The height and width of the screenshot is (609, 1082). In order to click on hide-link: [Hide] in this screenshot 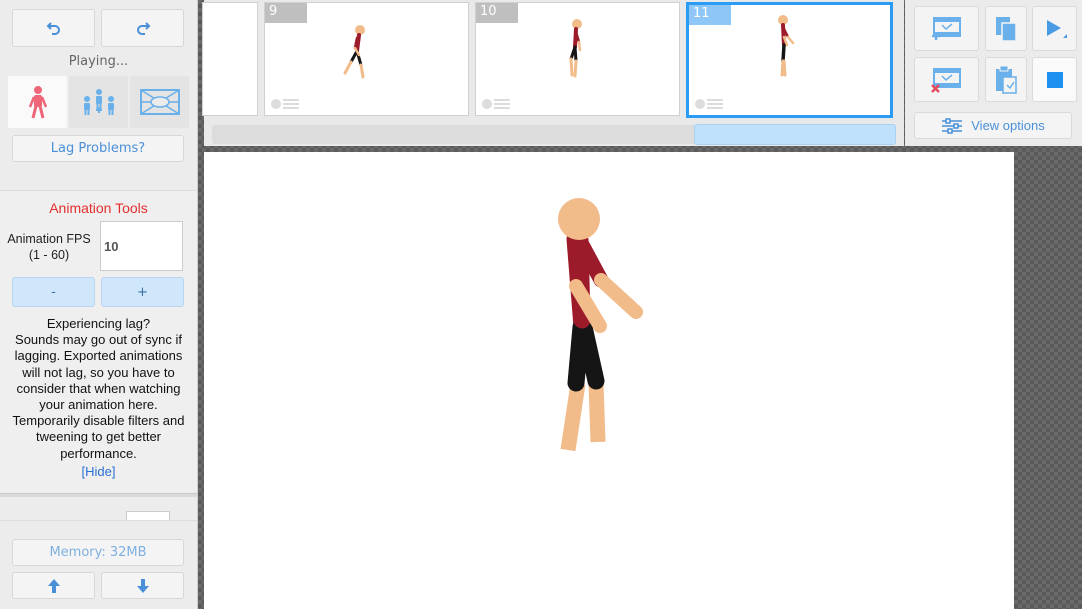, I will do `click(98, 471)`.